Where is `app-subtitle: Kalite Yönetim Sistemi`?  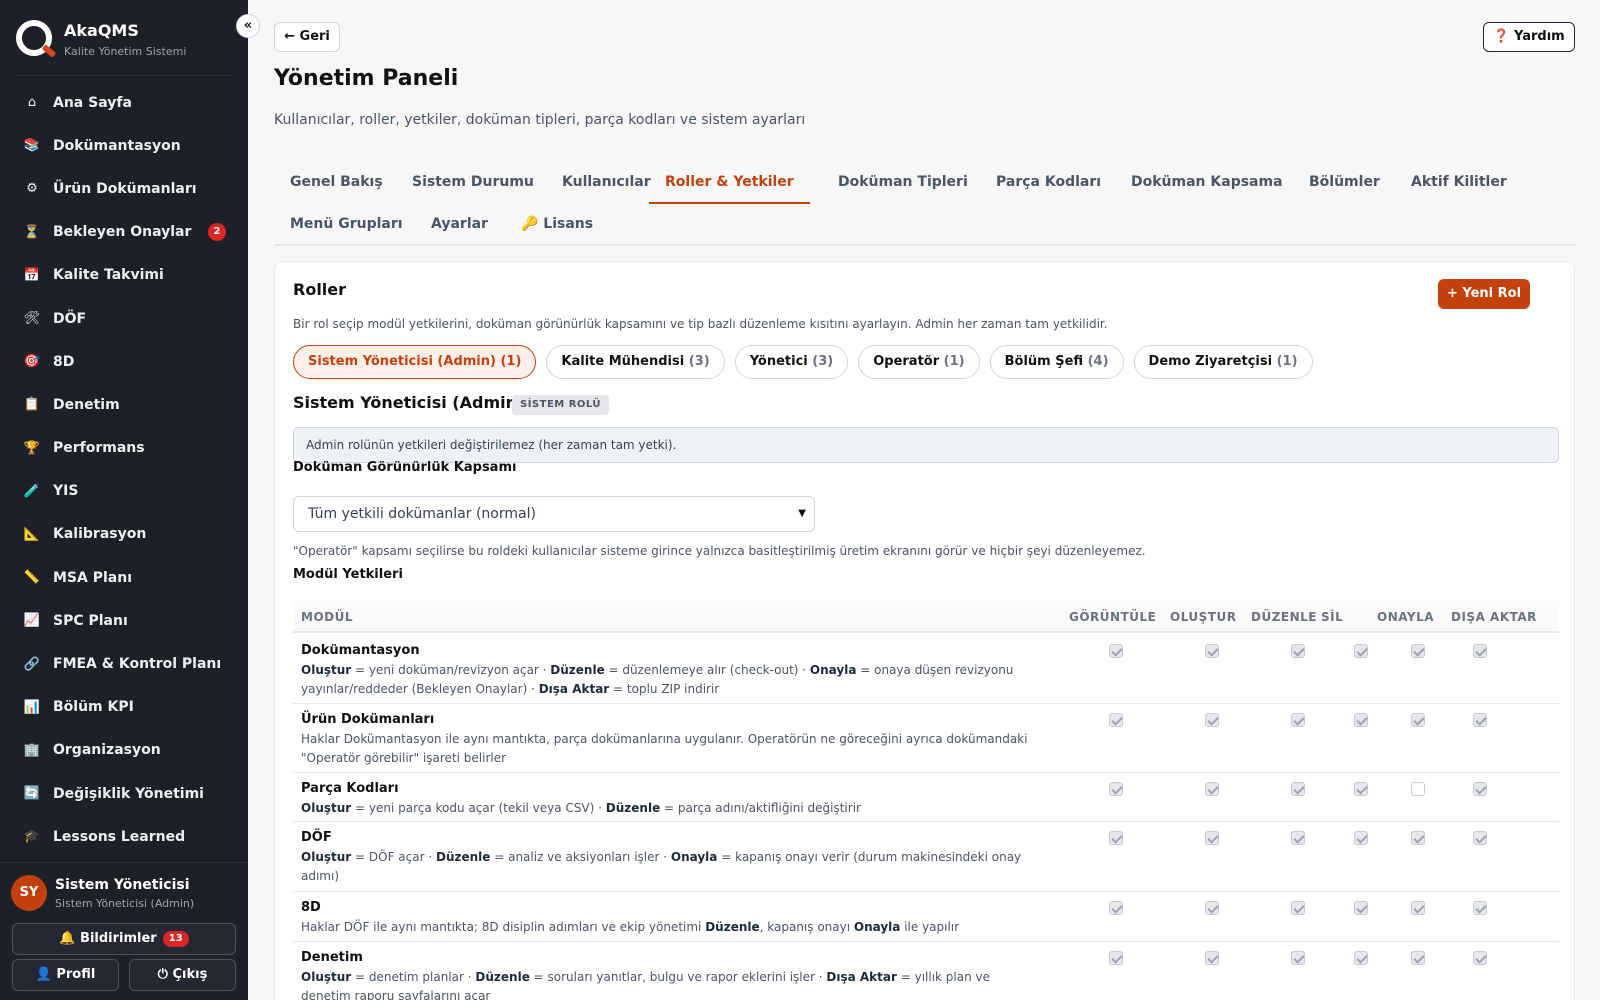
app-subtitle: Kalite Yönetim Sistemi is located at coordinates (125, 51).